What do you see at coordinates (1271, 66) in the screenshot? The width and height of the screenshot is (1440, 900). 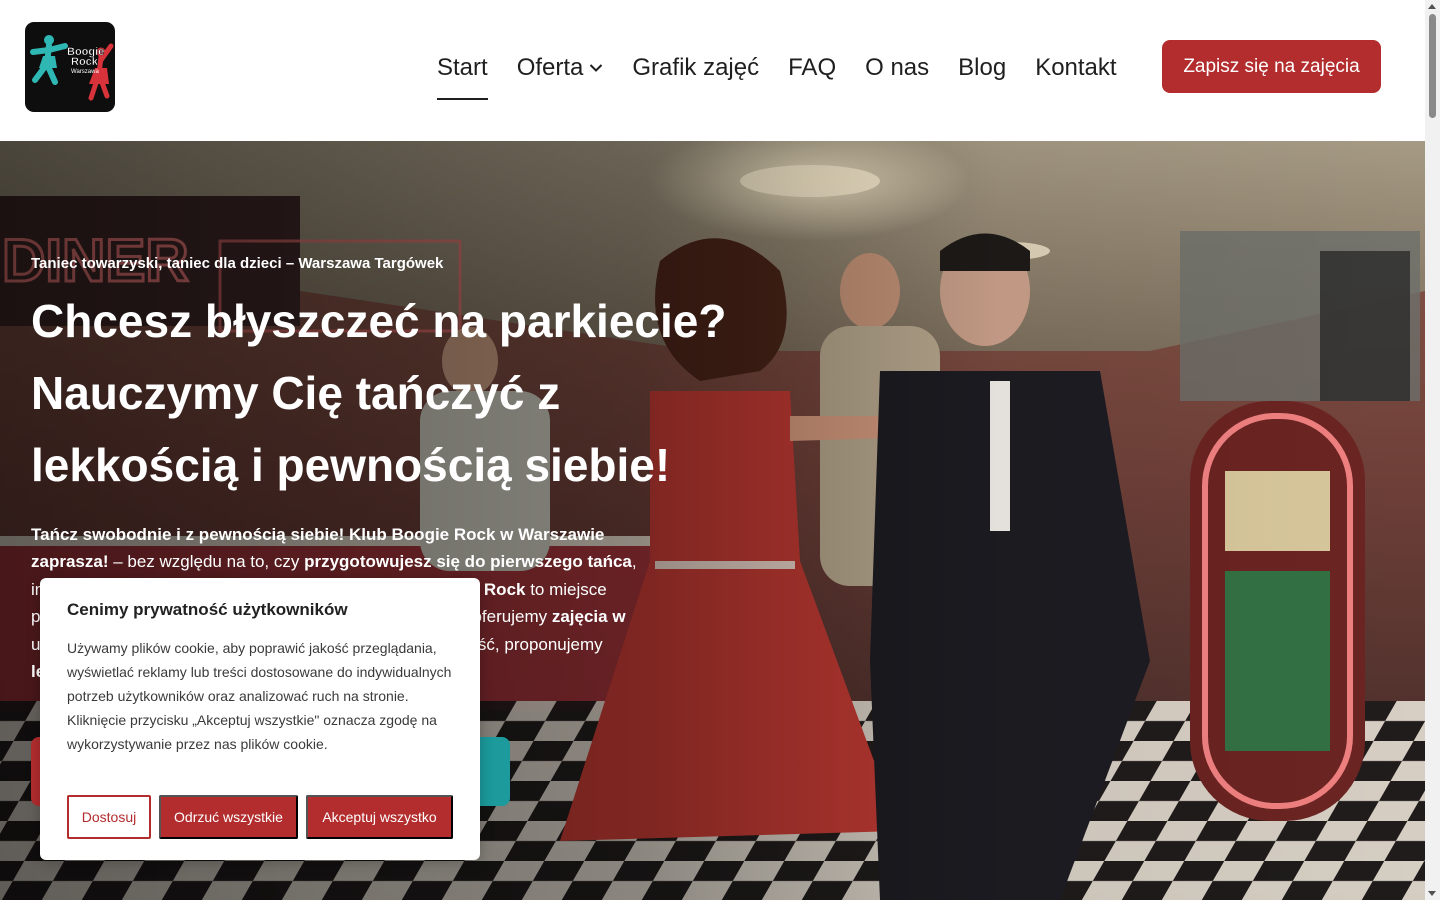 I see `signup-button: Zapisz się na zajęcia` at bounding box center [1271, 66].